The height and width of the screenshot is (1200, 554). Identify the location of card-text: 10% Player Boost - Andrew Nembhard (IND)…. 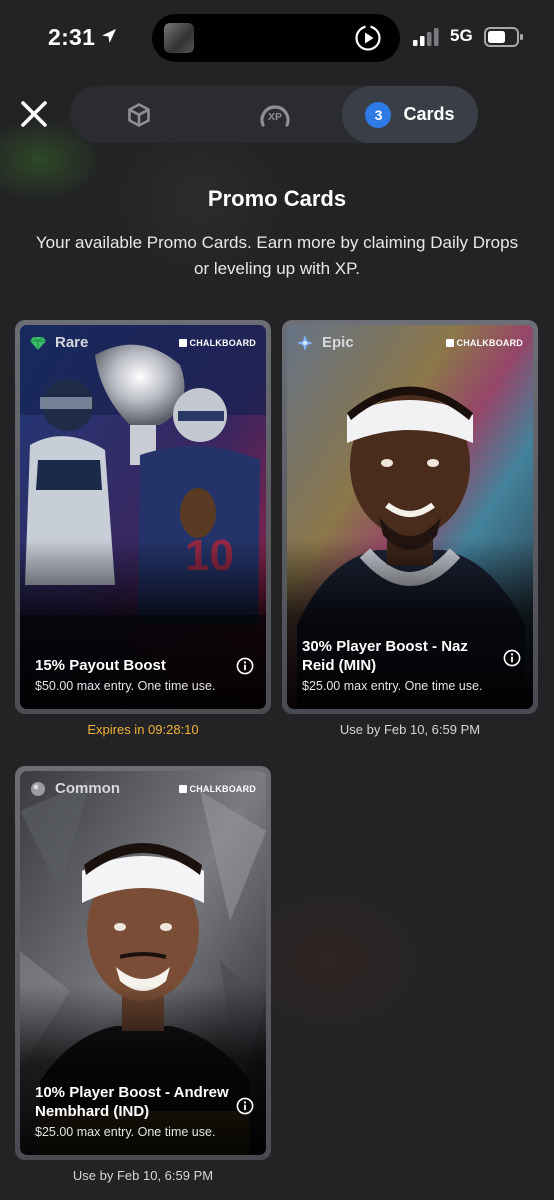
(133, 1111).